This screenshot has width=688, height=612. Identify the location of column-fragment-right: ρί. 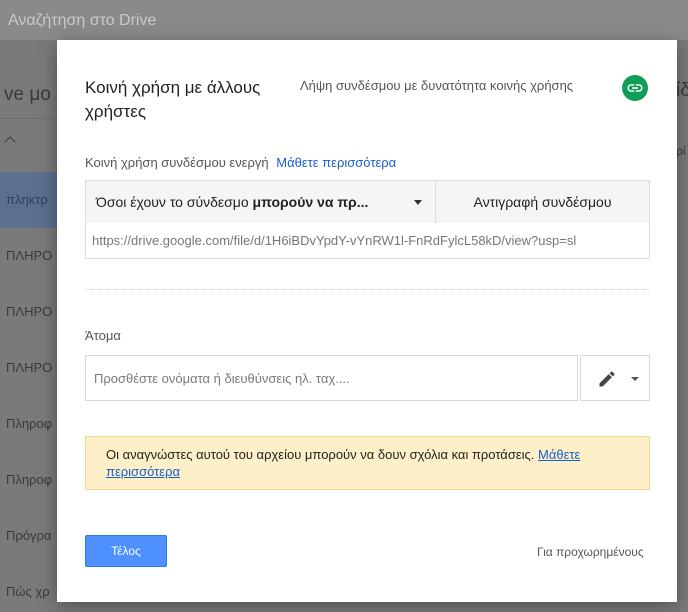
(681, 151).